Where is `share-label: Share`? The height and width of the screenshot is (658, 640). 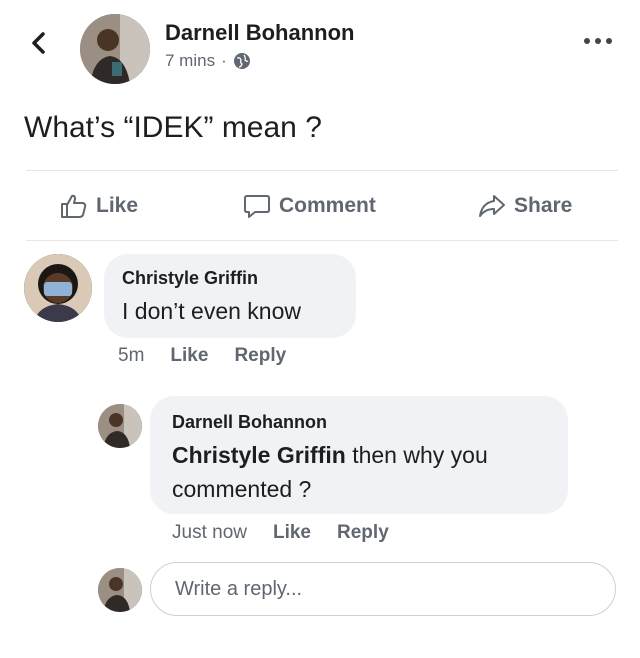
share-label: Share is located at coordinates (543, 205).